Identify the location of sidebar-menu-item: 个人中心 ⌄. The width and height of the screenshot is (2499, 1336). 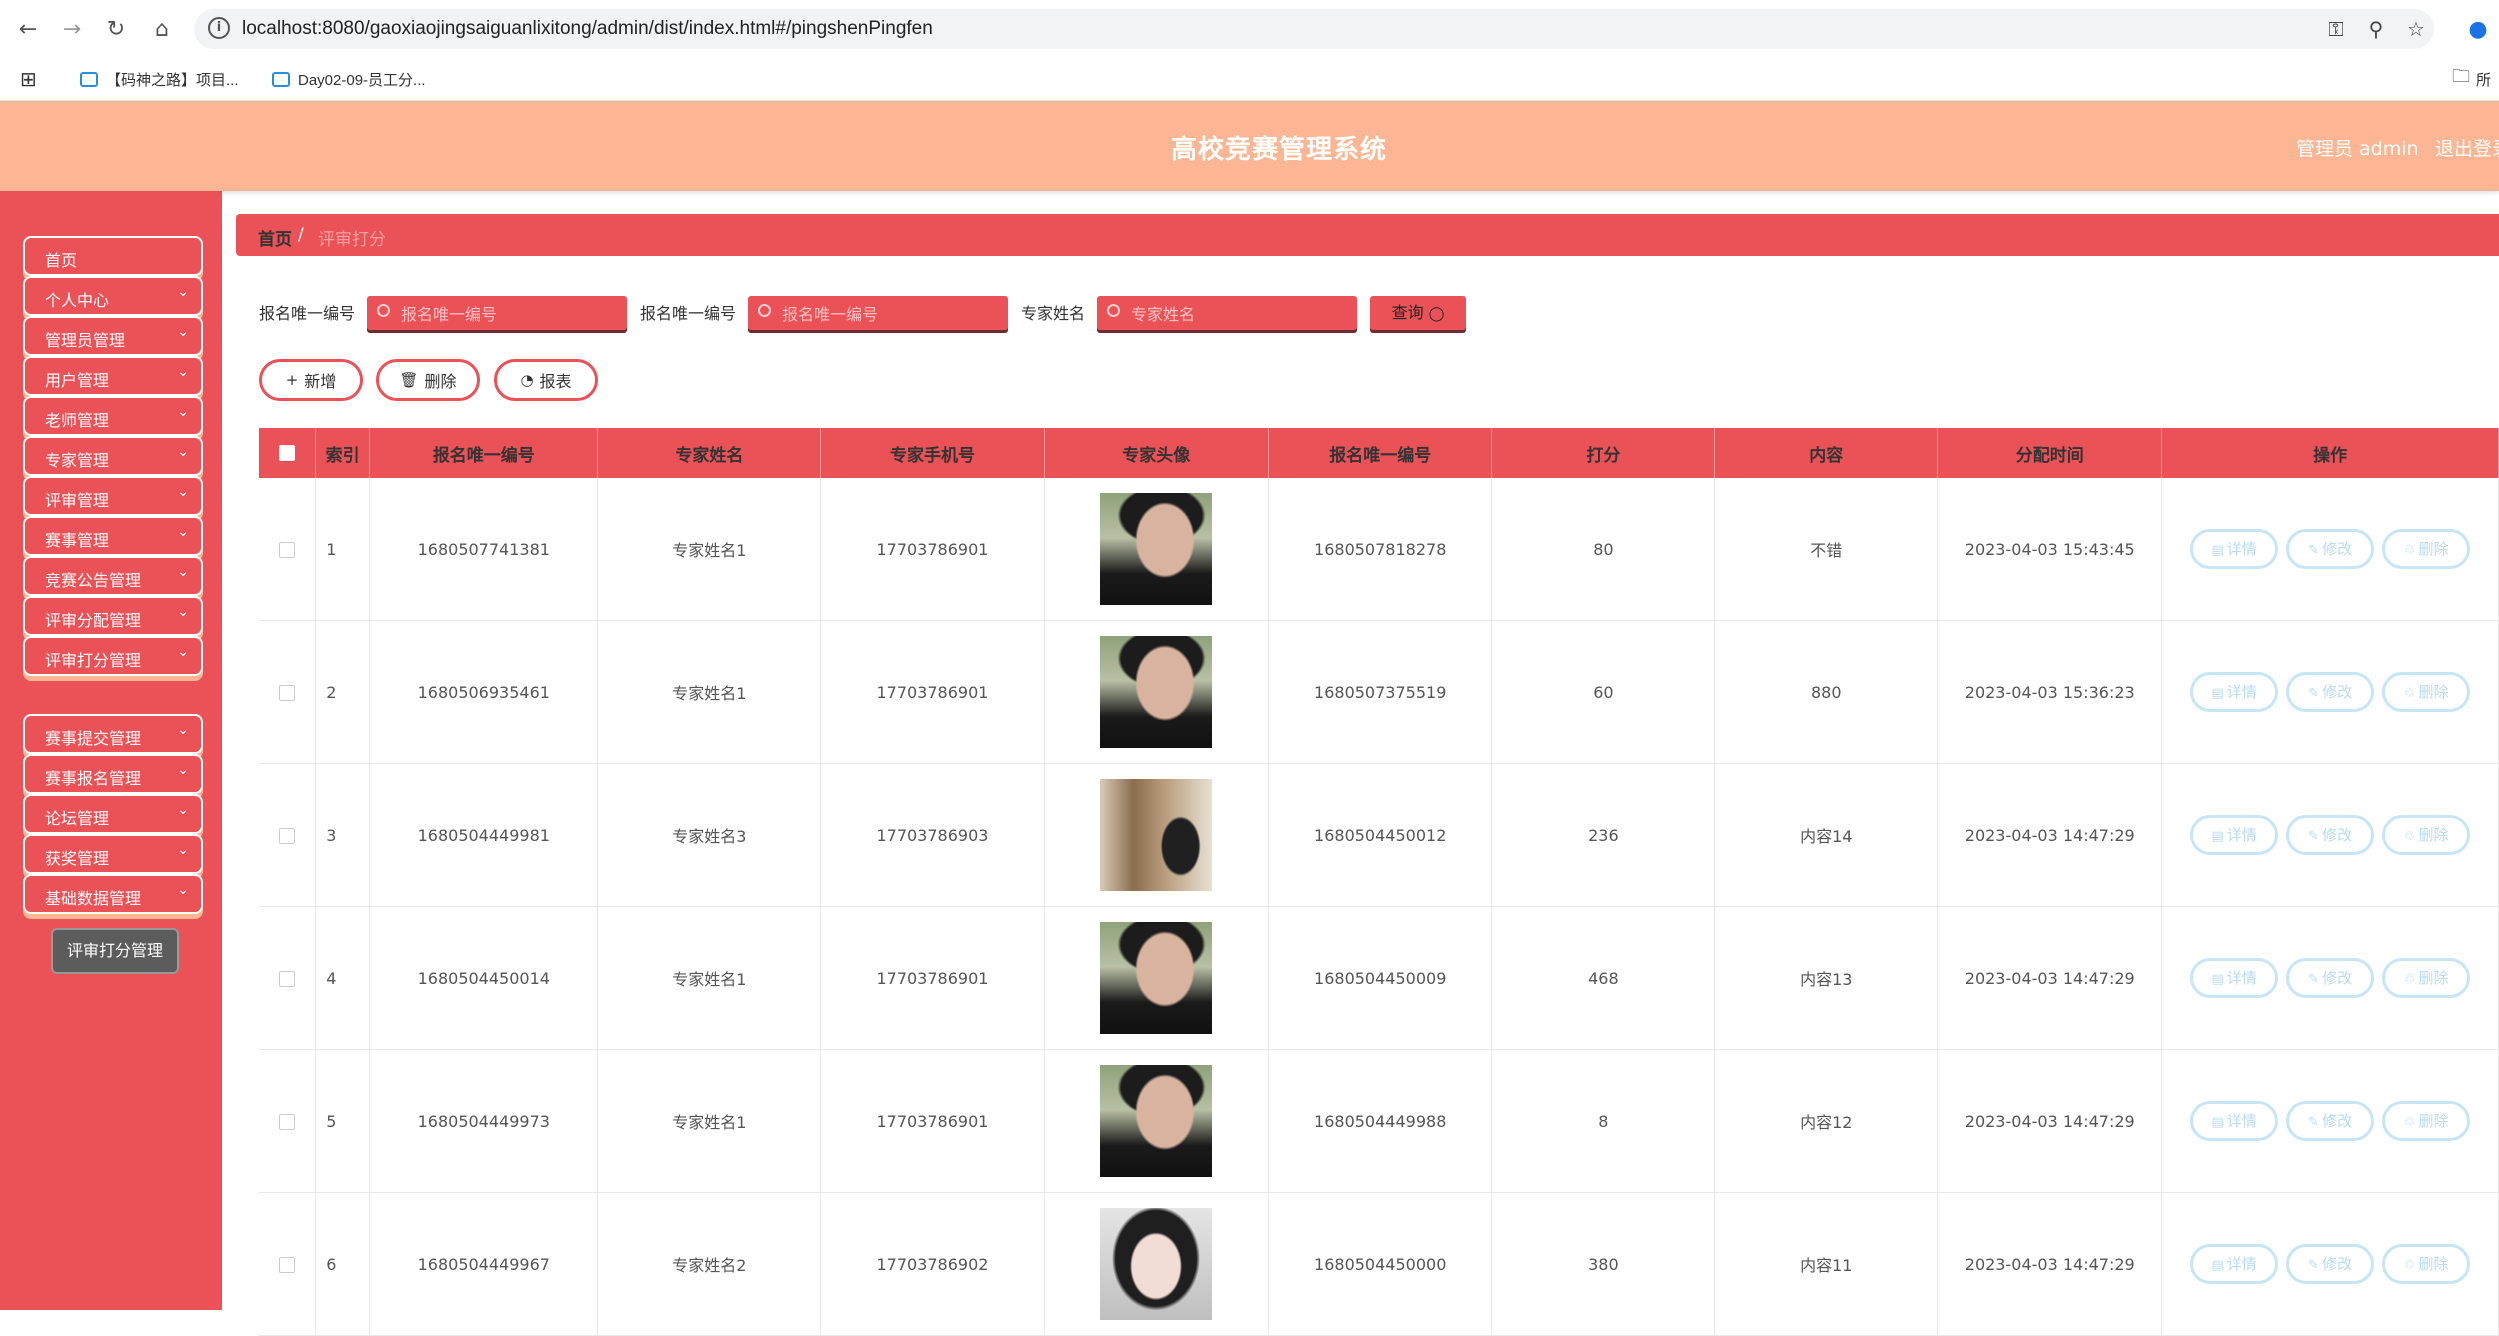
(113, 296).